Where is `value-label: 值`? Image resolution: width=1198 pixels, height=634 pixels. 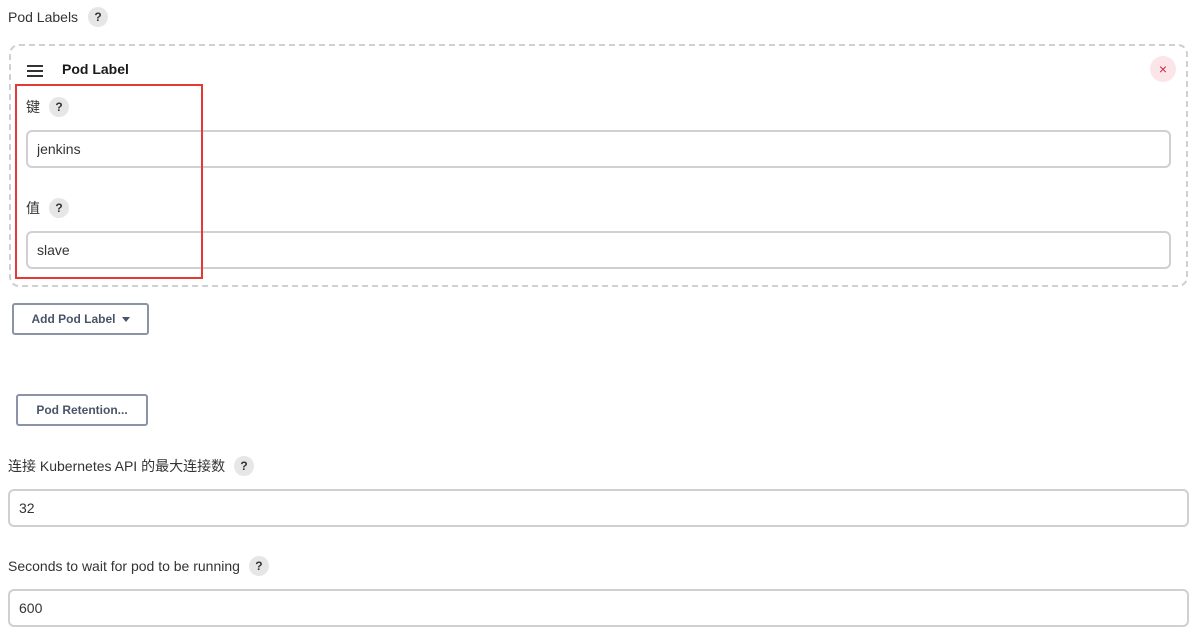
value-label: 值 is located at coordinates (33, 208).